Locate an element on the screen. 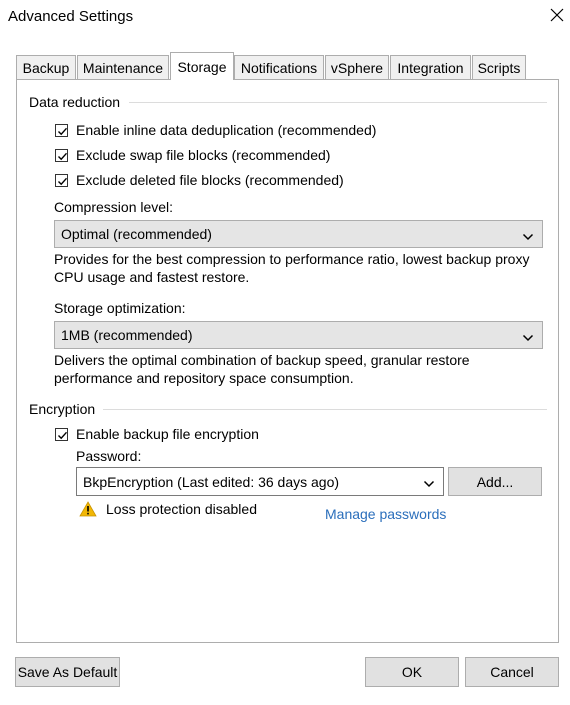 This screenshot has width=570, height=705. window-title: Advanced Settings is located at coordinates (71, 16).